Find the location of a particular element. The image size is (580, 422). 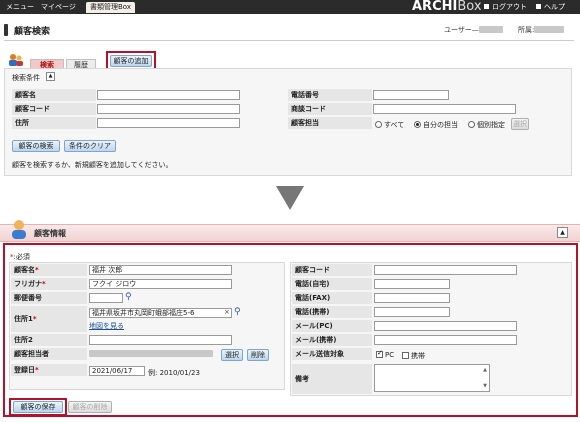

owner-redacted-bar is located at coordinates (151, 353).